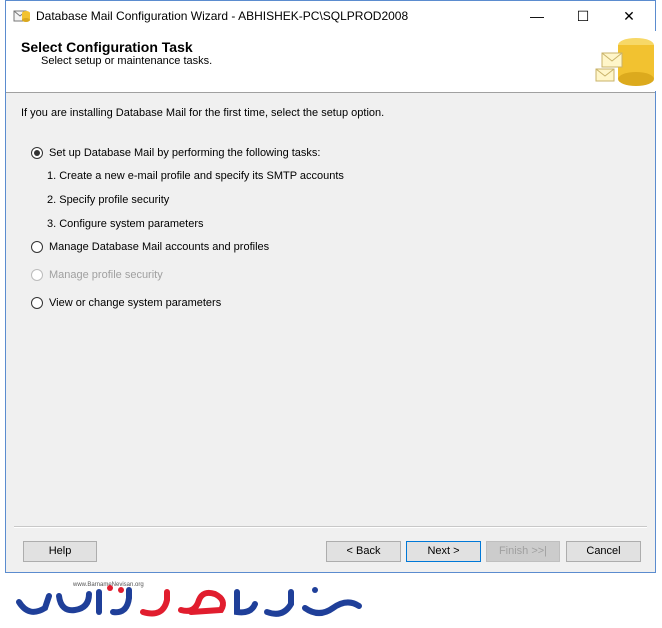 The height and width of the screenshot is (628, 662). What do you see at coordinates (629, 16) in the screenshot?
I see `close-button: ✕` at bounding box center [629, 16].